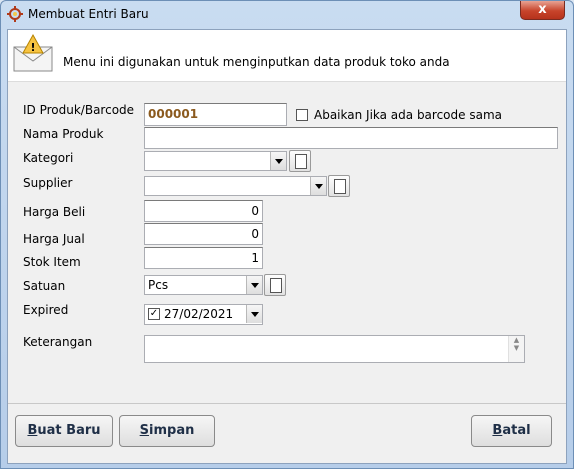 The height and width of the screenshot is (469, 574). I want to click on simpan-button: Simpan, so click(167, 431).